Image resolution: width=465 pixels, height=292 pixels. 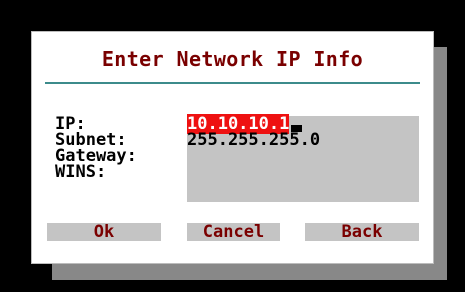 I want to click on cancel-button: Cancel, so click(x=233, y=232).